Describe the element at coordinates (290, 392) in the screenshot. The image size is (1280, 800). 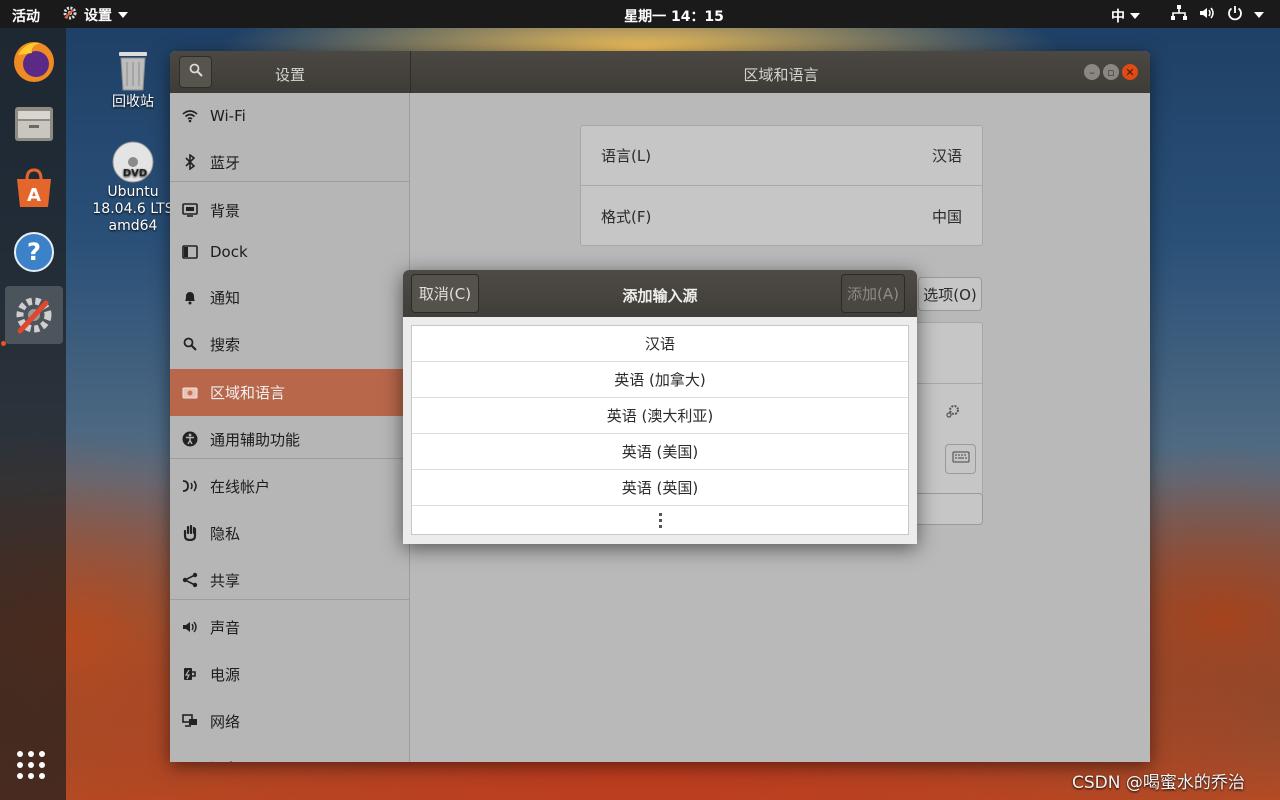
I see `sidebar-item-region: 区域和语言` at that location.